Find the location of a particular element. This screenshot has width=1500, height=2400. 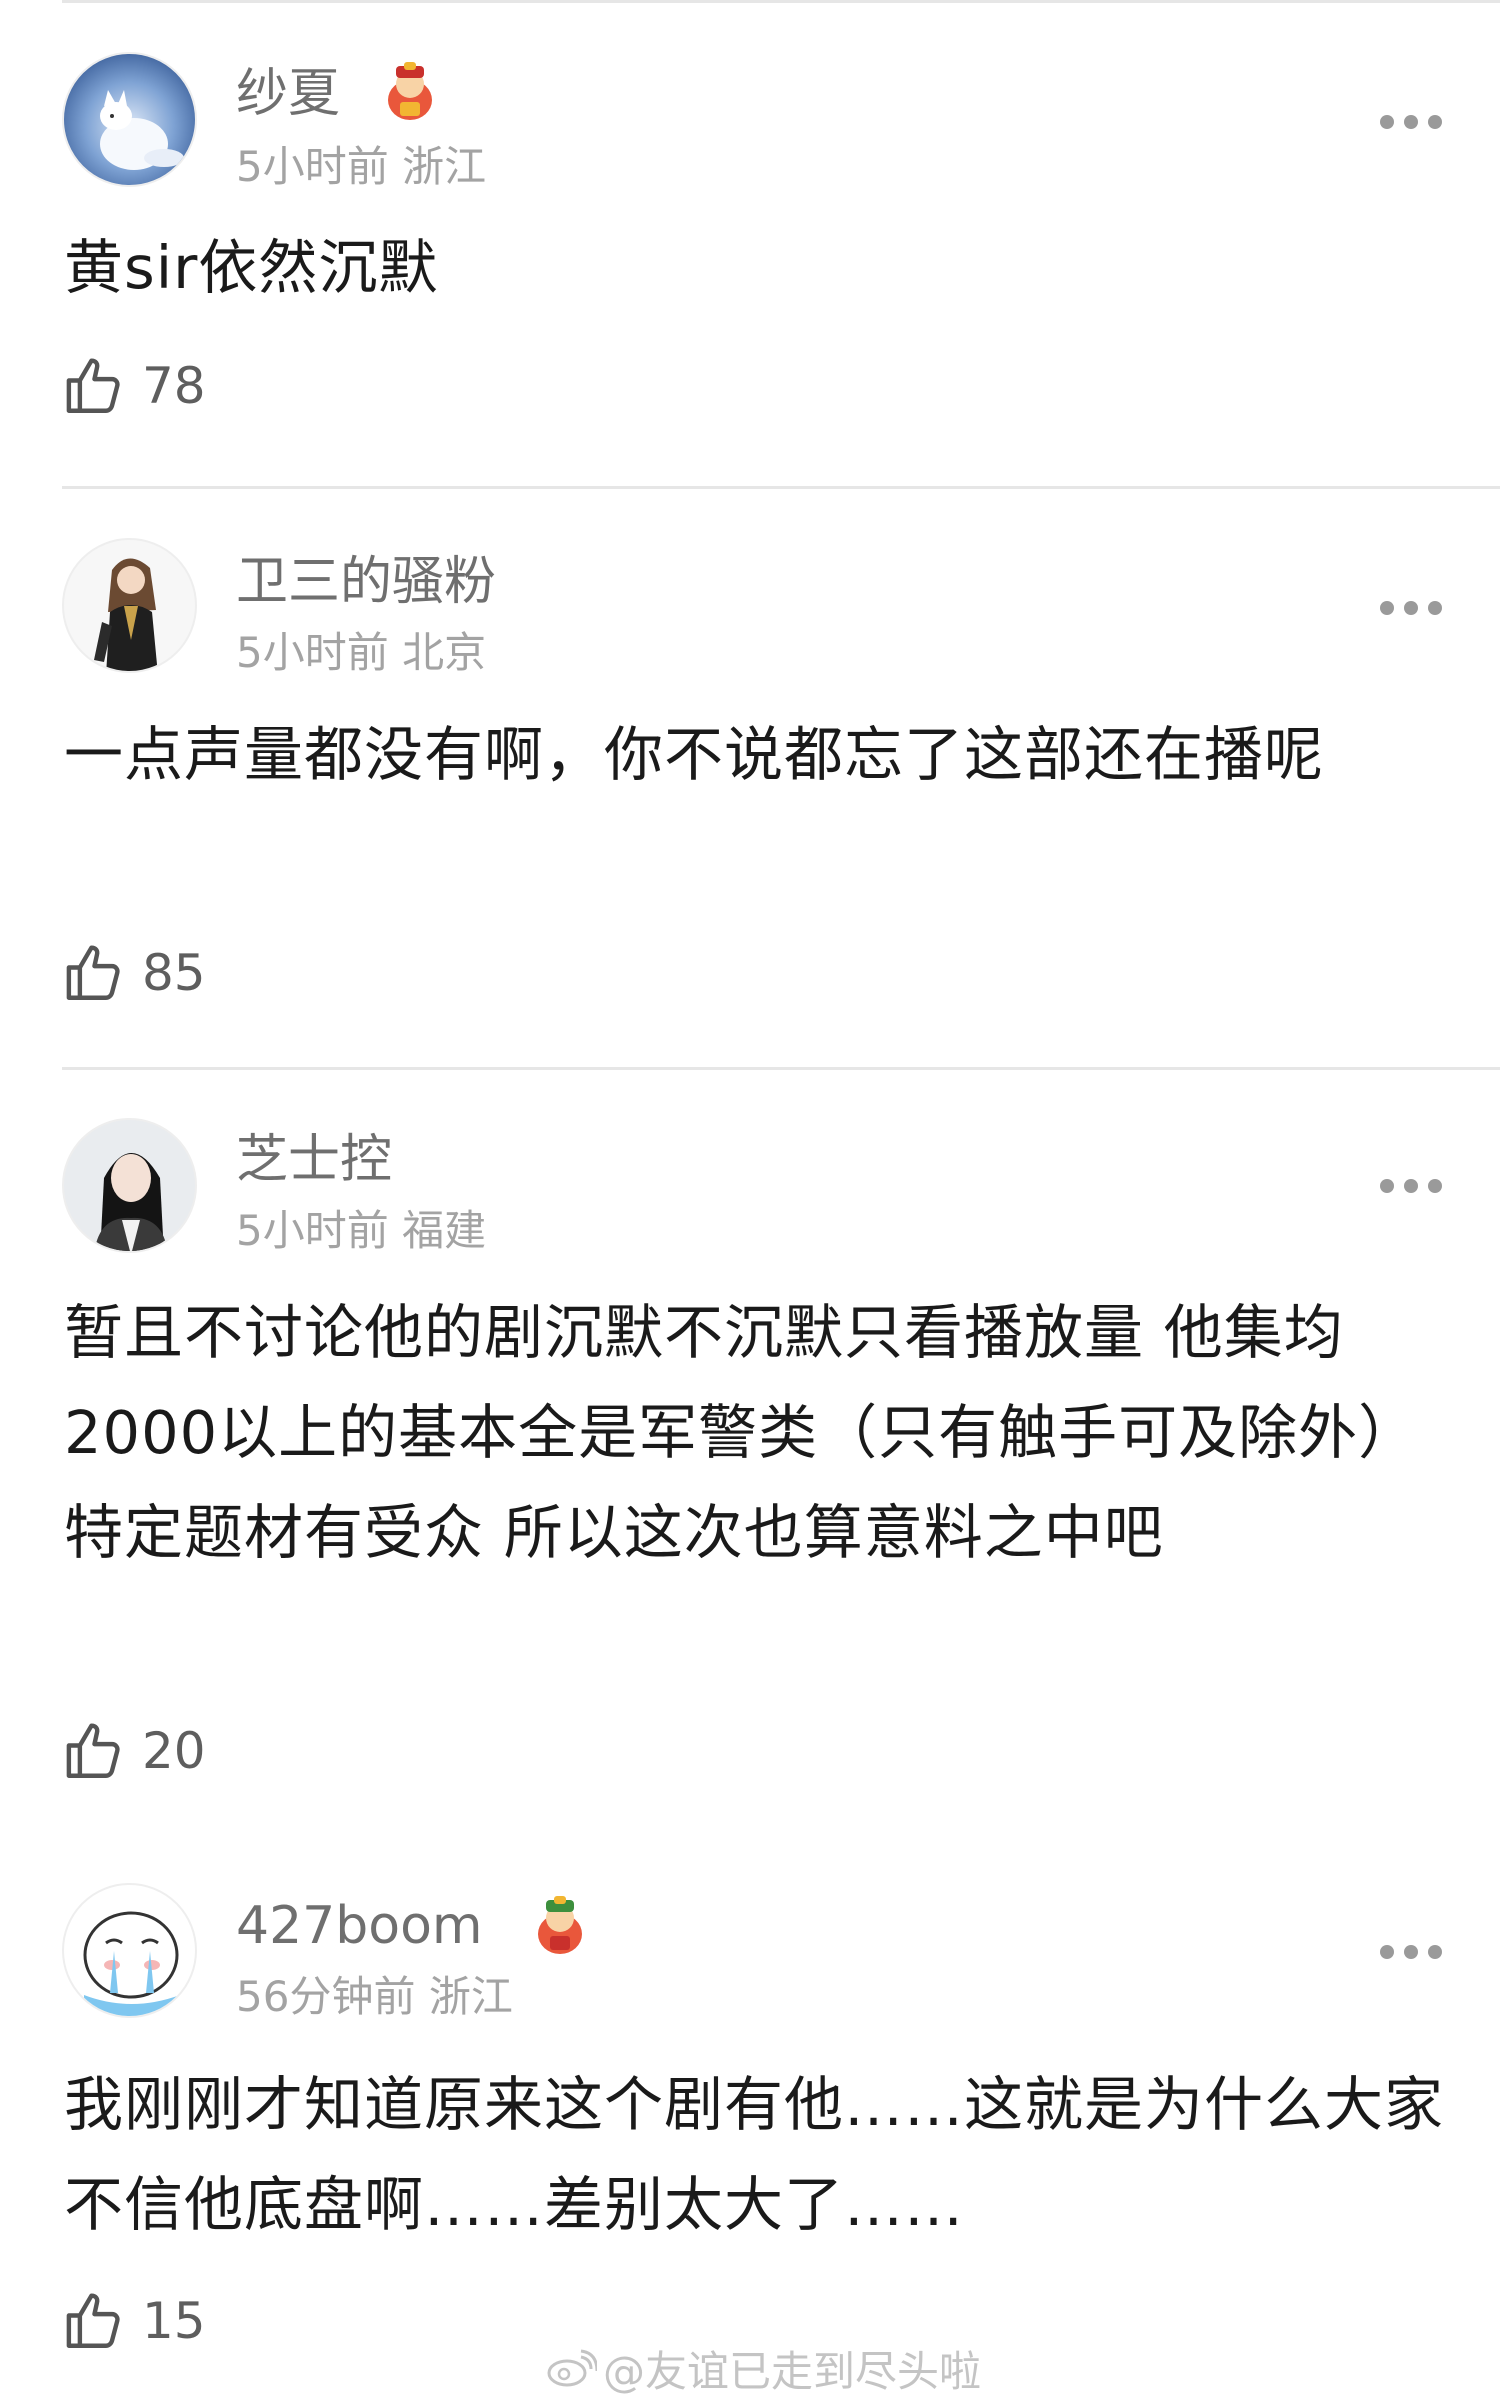

username: 芝士控 is located at coordinates (314, 1160).